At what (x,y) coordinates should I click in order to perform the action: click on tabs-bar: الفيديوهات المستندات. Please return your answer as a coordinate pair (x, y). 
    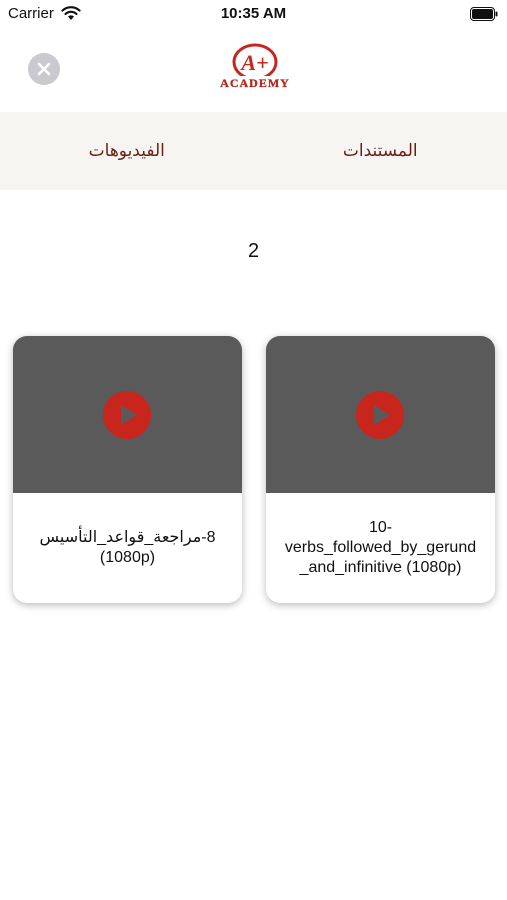
    Looking at the image, I should click on (253, 151).